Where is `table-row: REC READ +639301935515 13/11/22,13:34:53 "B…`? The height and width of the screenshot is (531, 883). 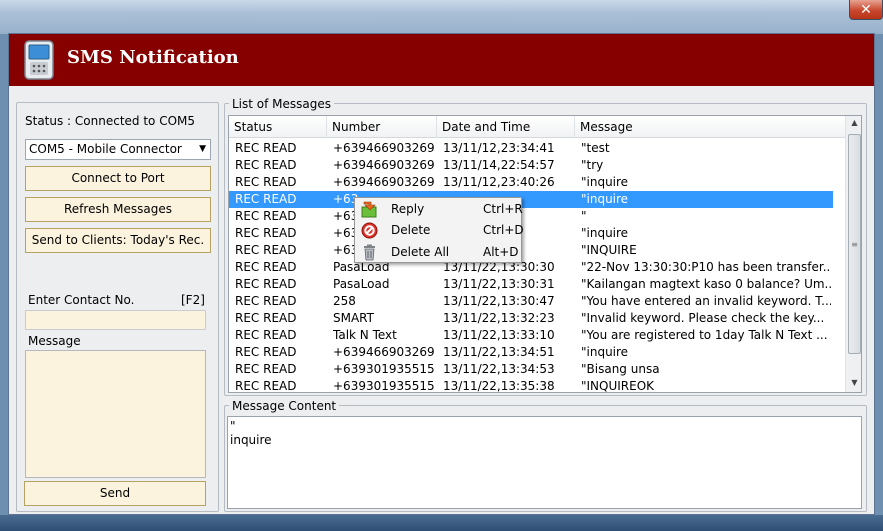
table-row: REC READ +639301935515 13/11/22,13:34:53 "B… is located at coordinates (531, 369).